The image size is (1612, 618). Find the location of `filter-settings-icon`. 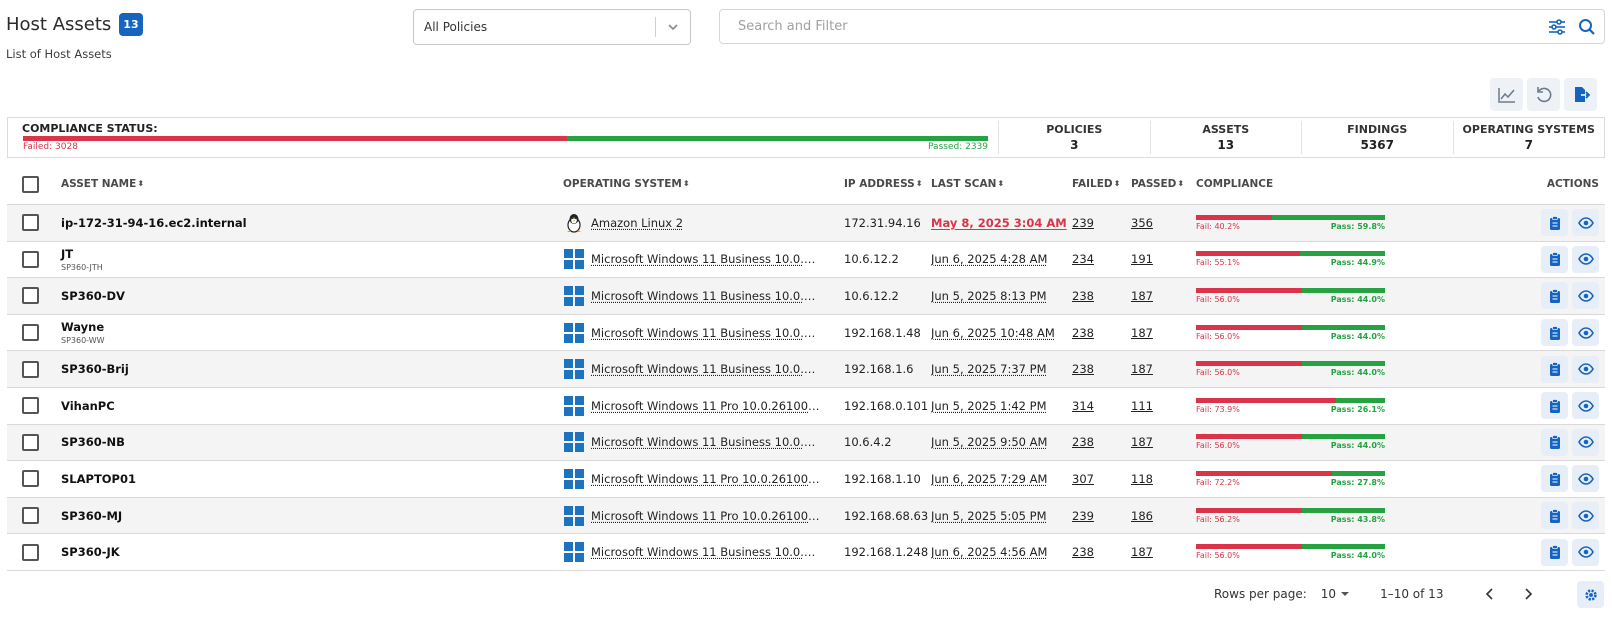

filter-settings-icon is located at coordinates (1557, 27).